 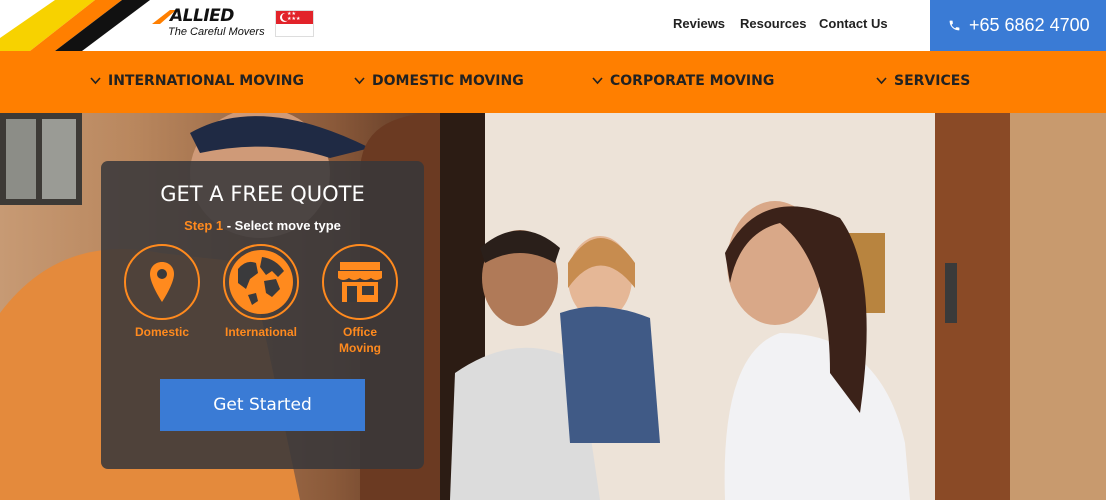 I want to click on contact-us-link: Contact Us, so click(x=853, y=23).